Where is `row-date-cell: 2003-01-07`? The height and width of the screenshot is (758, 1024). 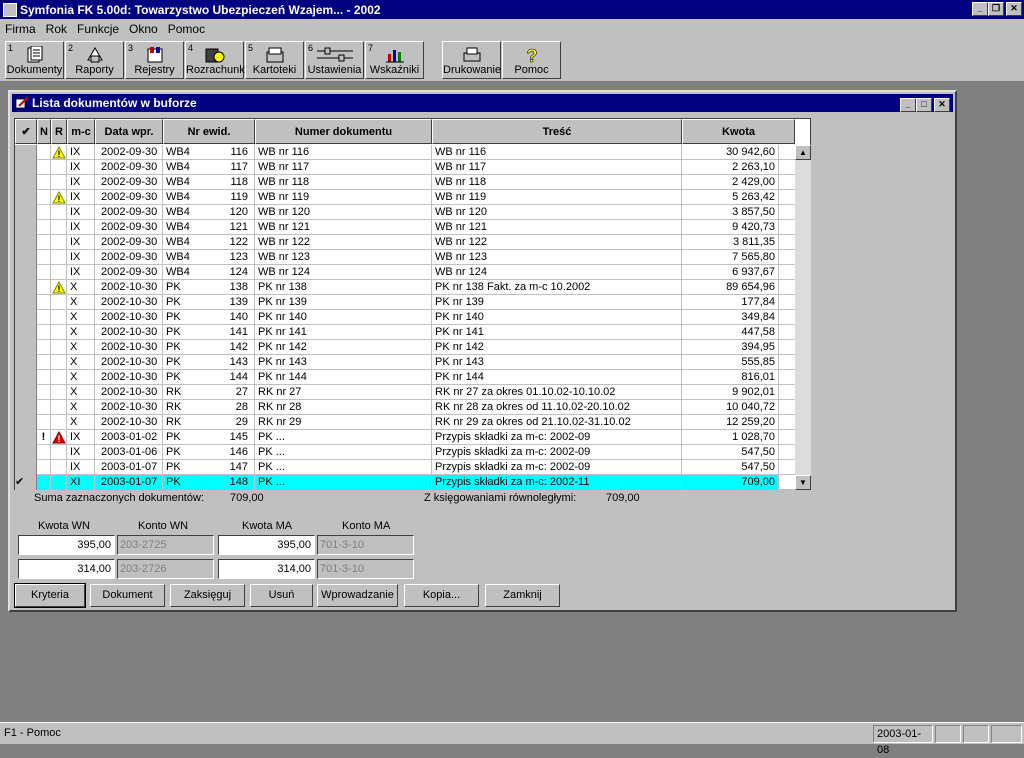
row-date-cell: 2003-01-07 is located at coordinates (129, 482).